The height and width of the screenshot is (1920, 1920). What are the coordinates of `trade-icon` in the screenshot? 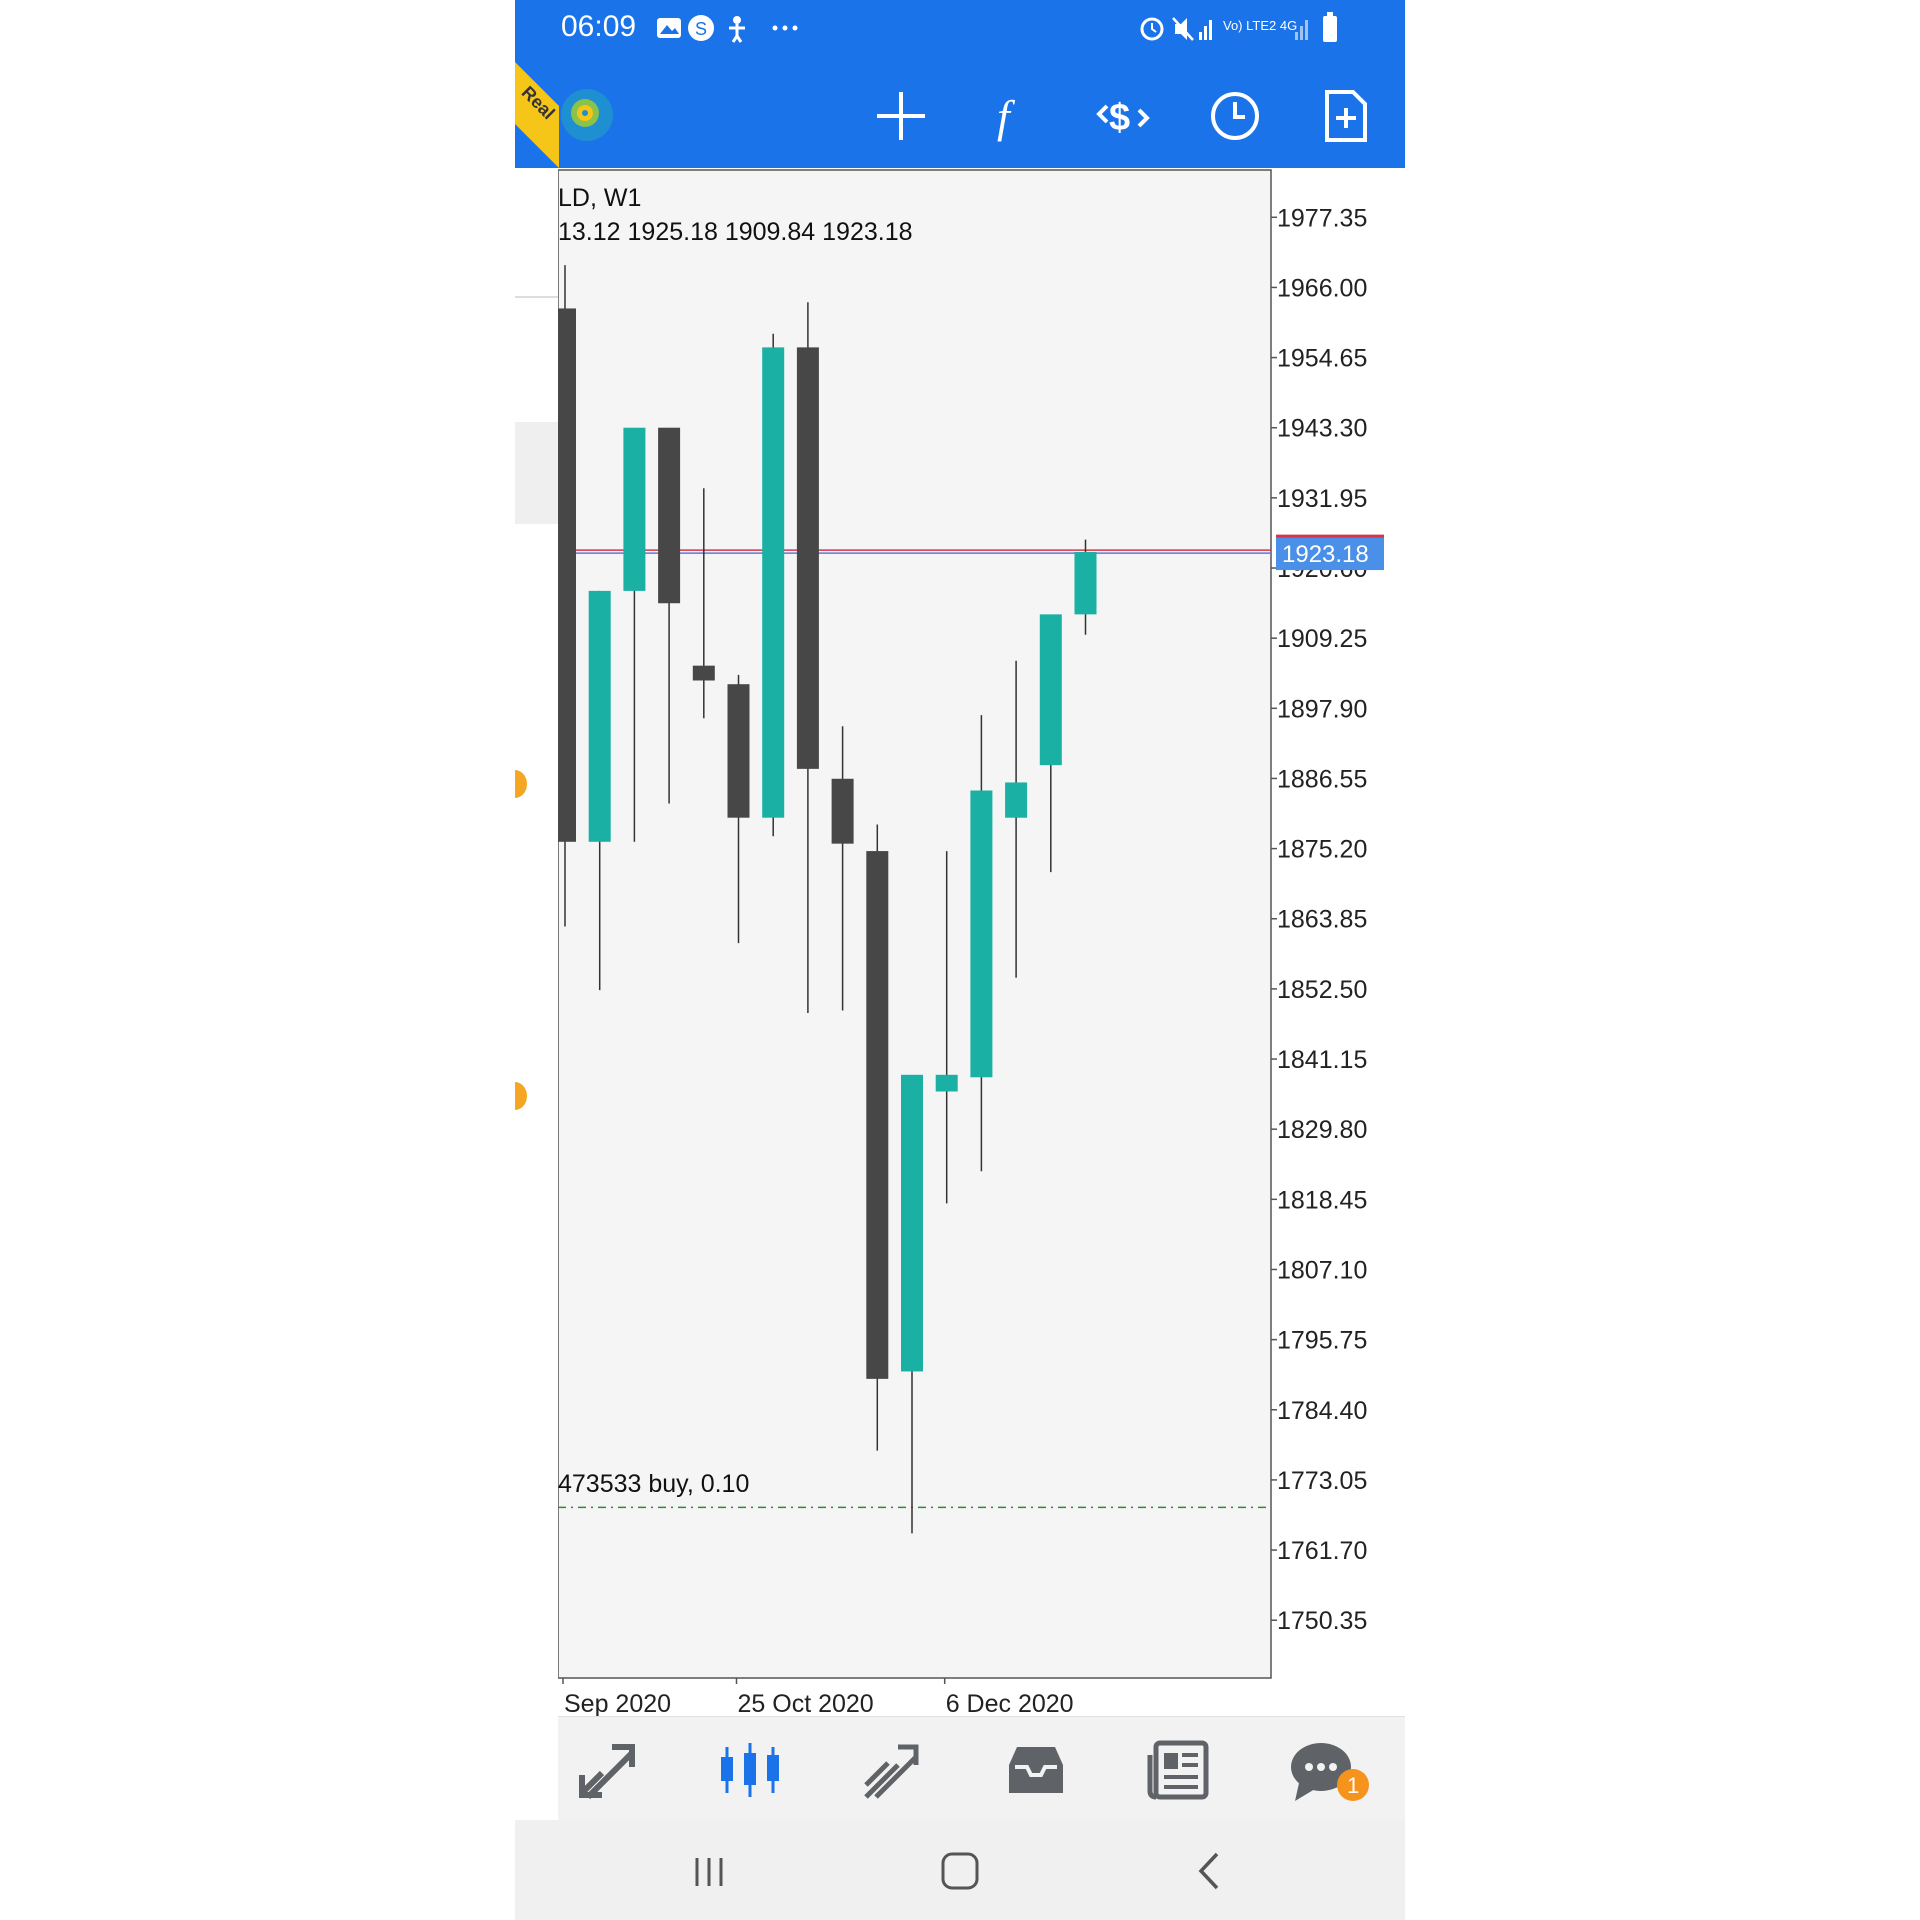 It's located at (893, 1770).